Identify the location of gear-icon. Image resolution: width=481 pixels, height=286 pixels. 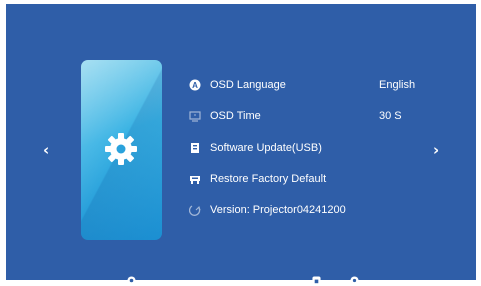
(121, 149).